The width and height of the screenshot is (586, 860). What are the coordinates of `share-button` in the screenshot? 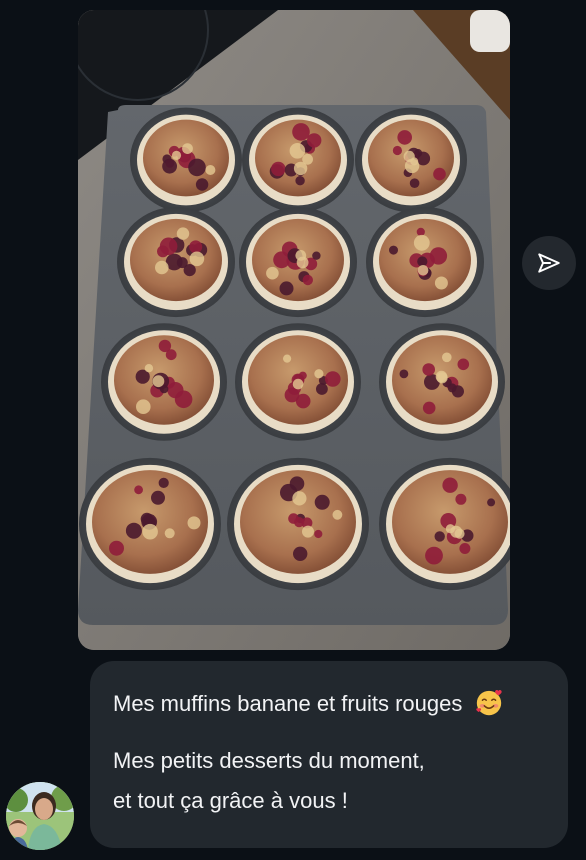 It's located at (549, 263).